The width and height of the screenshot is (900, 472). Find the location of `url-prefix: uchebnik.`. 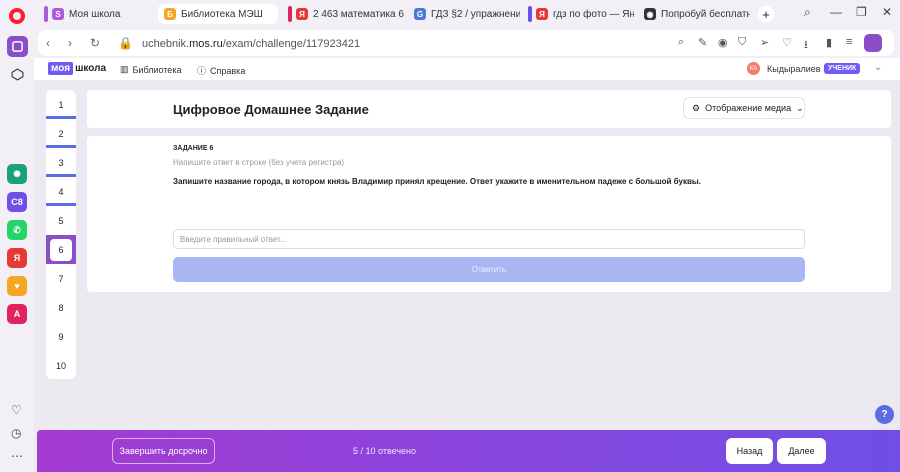

url-prefix: uchebnik. is located at coordinates (166, 44).